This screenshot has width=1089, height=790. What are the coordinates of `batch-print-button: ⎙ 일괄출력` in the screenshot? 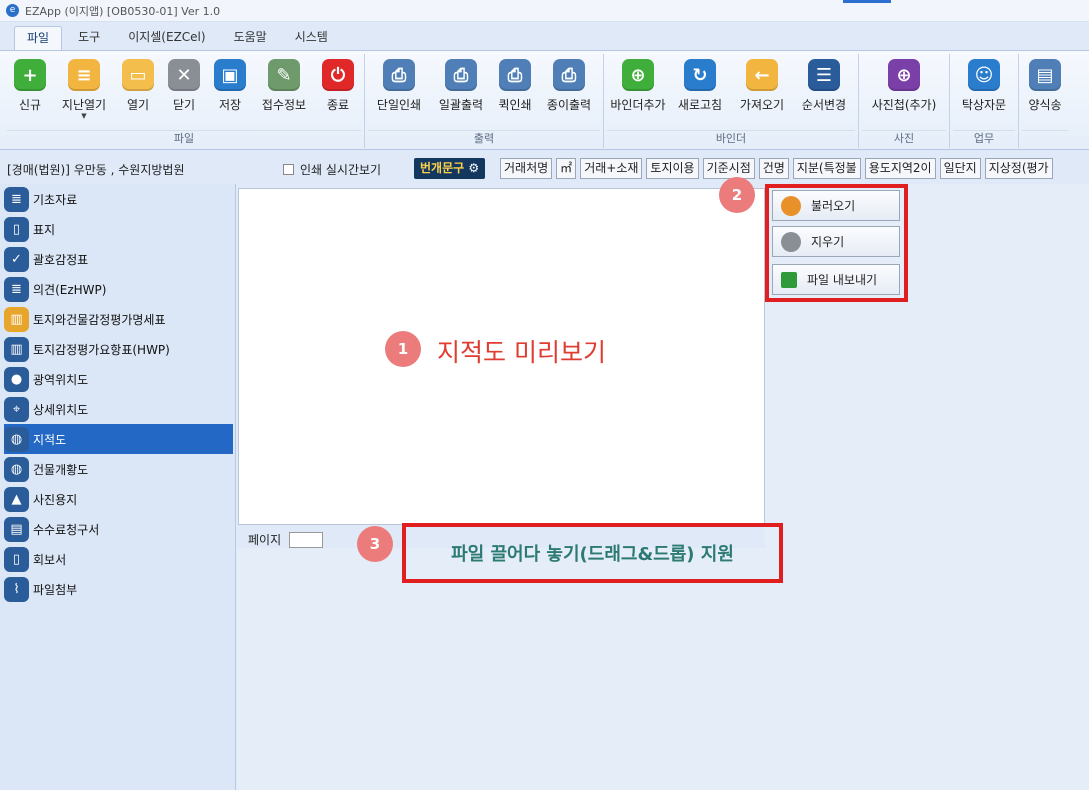 It's located at (461, 92).